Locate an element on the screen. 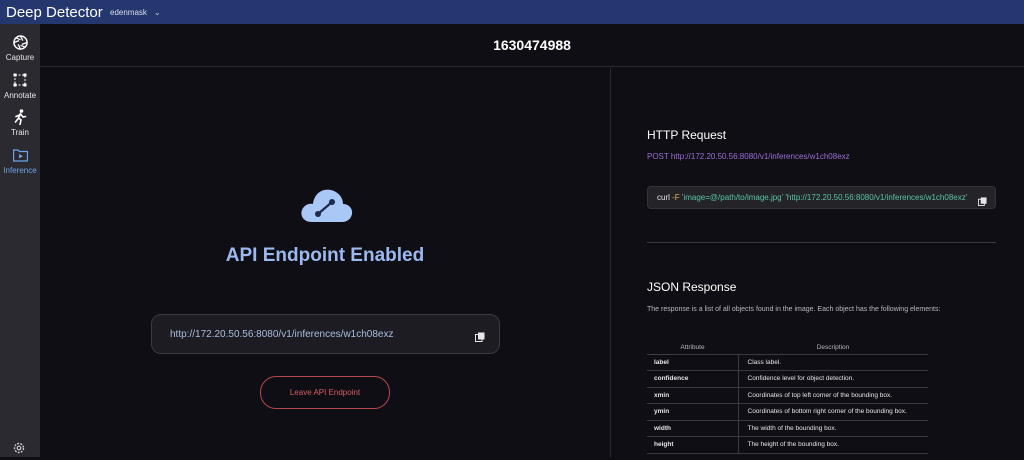 The height and width of the screenshot is (460, 1024). curl-form: 'image=@/path/to/image.jpg' is located at coordinates (732, 197).